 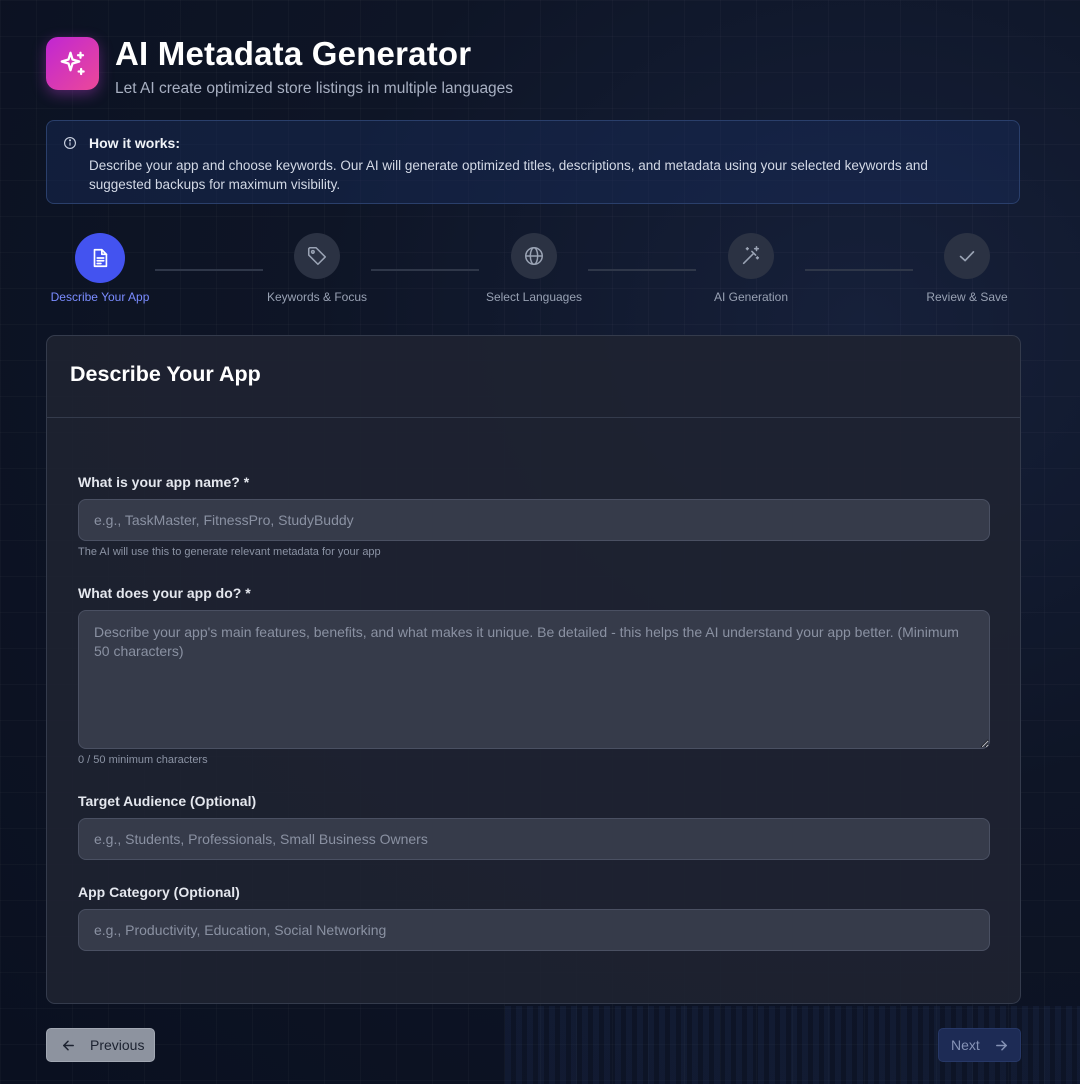 I want to click on info-icon, so click(x=70, y=143).